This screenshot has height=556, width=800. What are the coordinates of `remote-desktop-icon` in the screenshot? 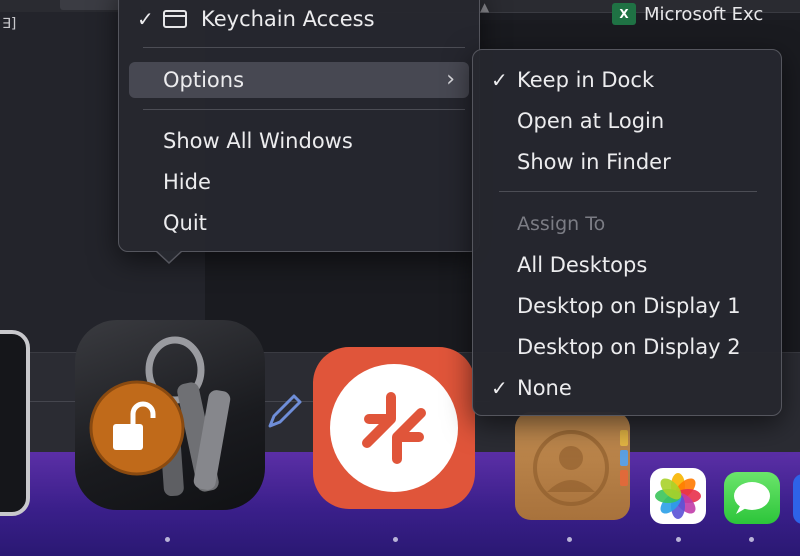 It's located at (394, 428).